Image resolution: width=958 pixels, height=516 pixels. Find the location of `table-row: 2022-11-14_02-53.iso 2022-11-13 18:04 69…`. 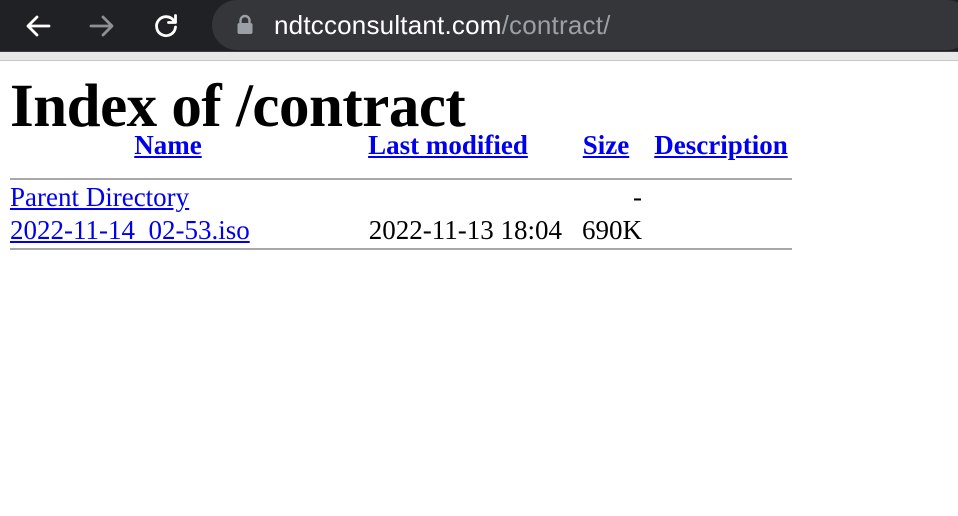

table-row: 2022-11-14_02-53.iso 2022-11-13 18:04 69… is located at coordinates (401, 230).